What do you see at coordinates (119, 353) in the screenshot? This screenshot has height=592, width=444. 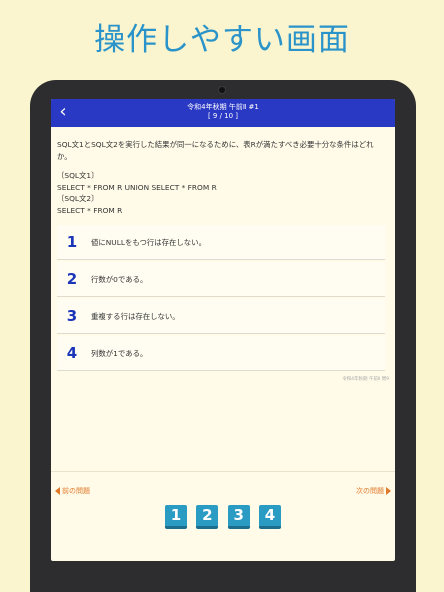 I see `choice-text: 列数が1である。` at bounding box center [119, 353].